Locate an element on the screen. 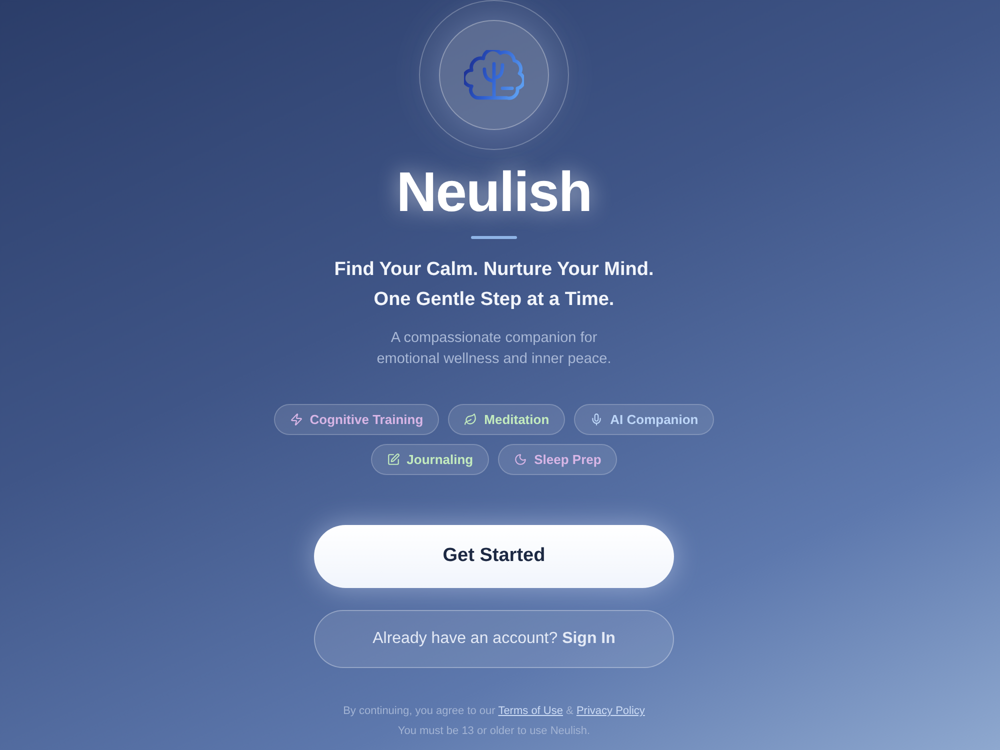 The image size is (1000, 750). sign-in-button: Already have an account? Sign In is located at coordinates (494, 639).